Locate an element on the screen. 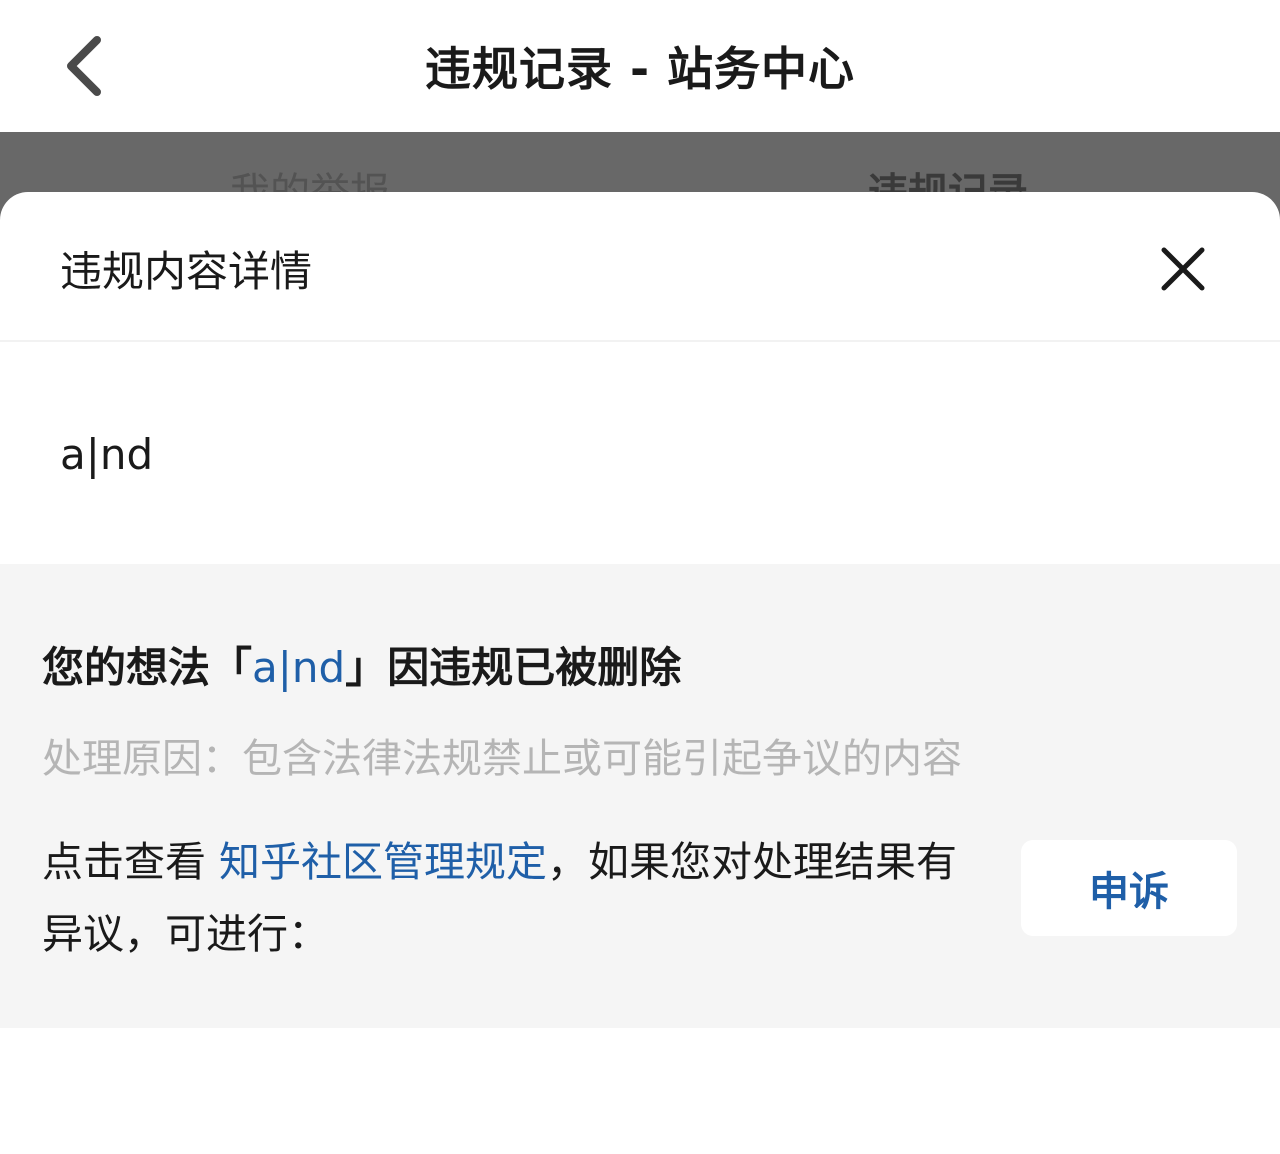 The image size is (1280, 1154). heading-prefix: 您的想法「 is located at coordinates (147, 667).